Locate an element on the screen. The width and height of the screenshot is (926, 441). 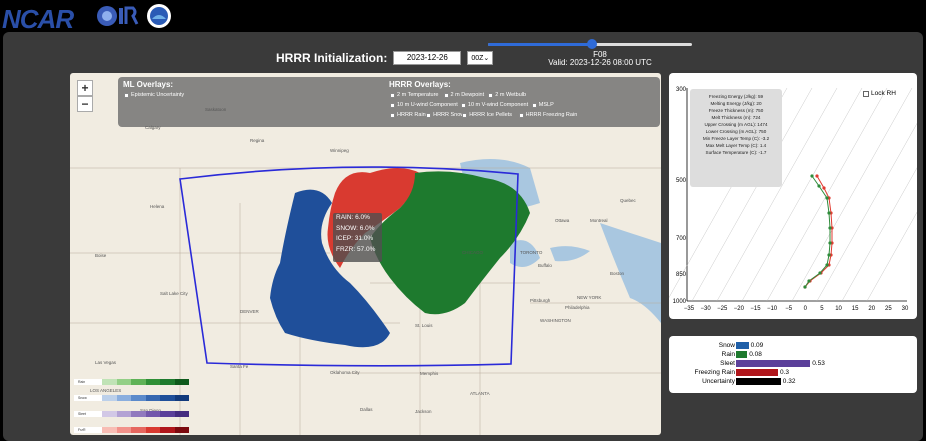
prob-value: 0.09 is located at coordinates (757, 345).